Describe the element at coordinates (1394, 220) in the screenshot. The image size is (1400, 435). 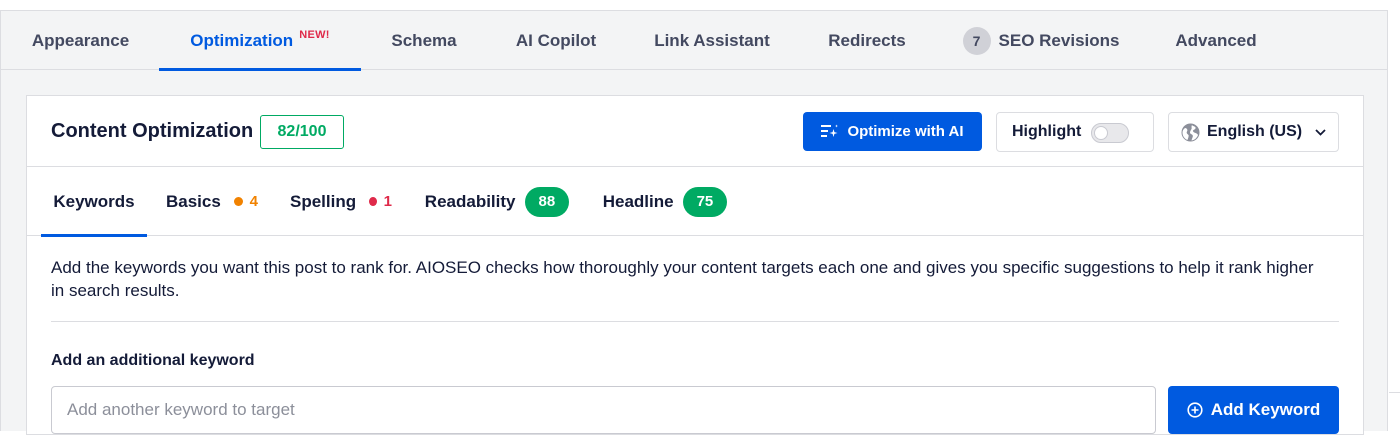
I see `scrollbar` at that location.